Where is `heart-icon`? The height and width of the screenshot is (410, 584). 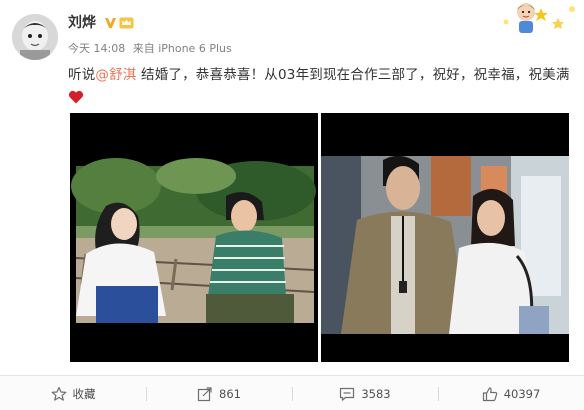 heart-icon is located at coordinates (76, 97).